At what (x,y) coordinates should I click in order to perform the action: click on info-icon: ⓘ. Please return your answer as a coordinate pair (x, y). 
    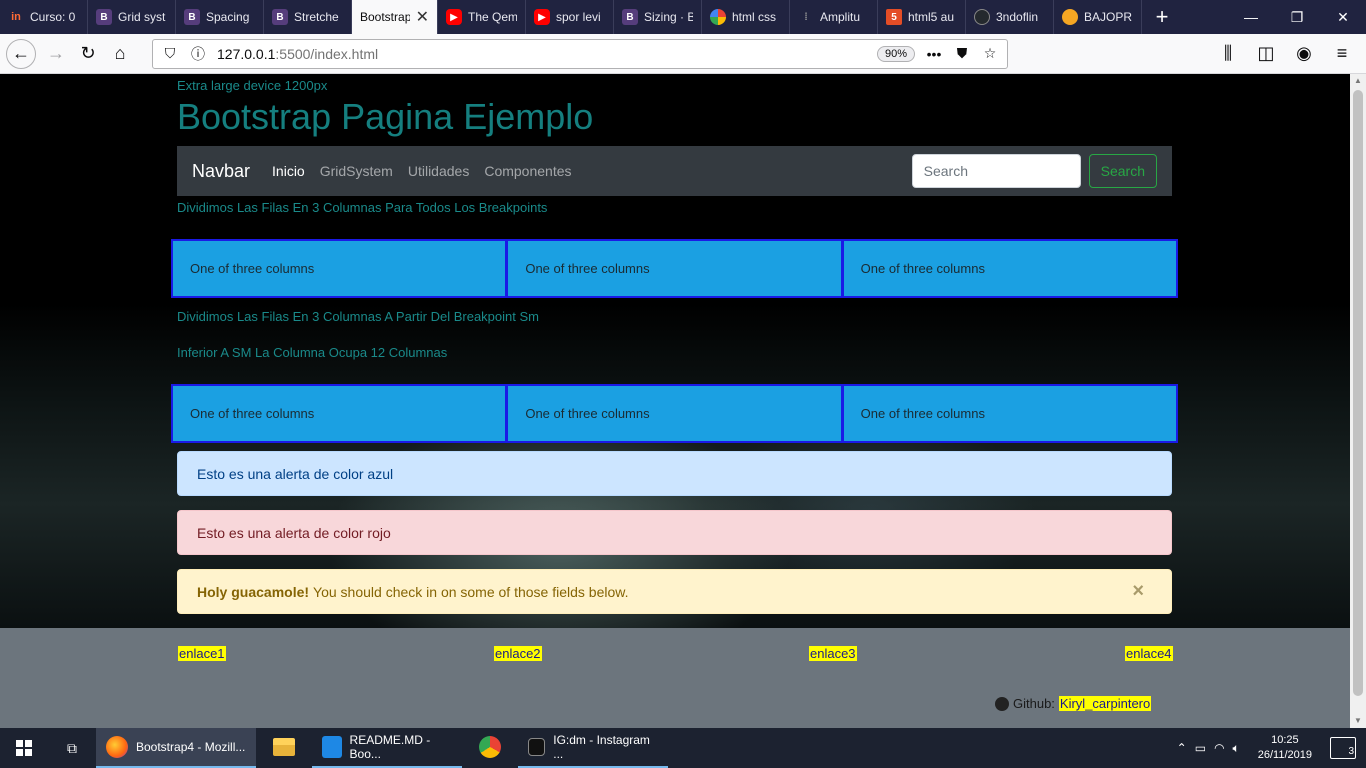
    Looking at the image, I should click on (198, 54).